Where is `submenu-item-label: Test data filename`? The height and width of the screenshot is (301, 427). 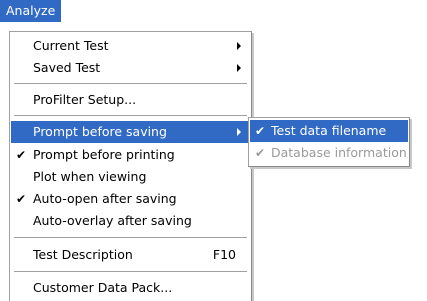
submenu-item-label: Test data filename is located at coordinates (329, 130).